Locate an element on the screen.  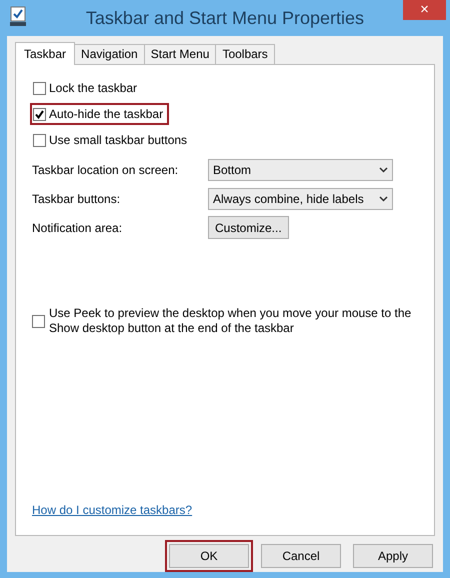
dropdown: Always combine, hide labels is located at coordinates (300, 199).